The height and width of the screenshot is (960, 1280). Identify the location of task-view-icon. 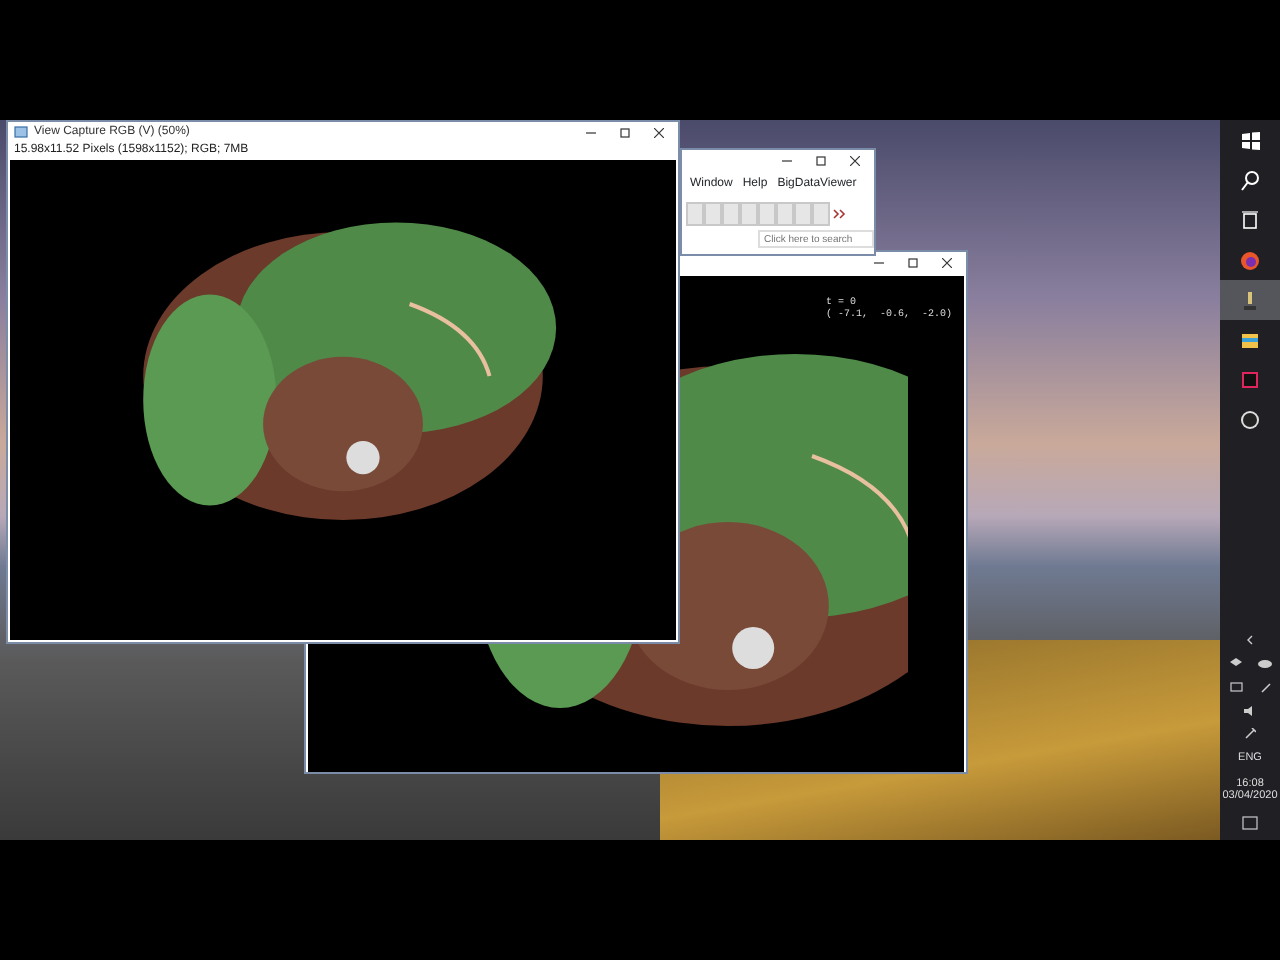
(1250, 220).